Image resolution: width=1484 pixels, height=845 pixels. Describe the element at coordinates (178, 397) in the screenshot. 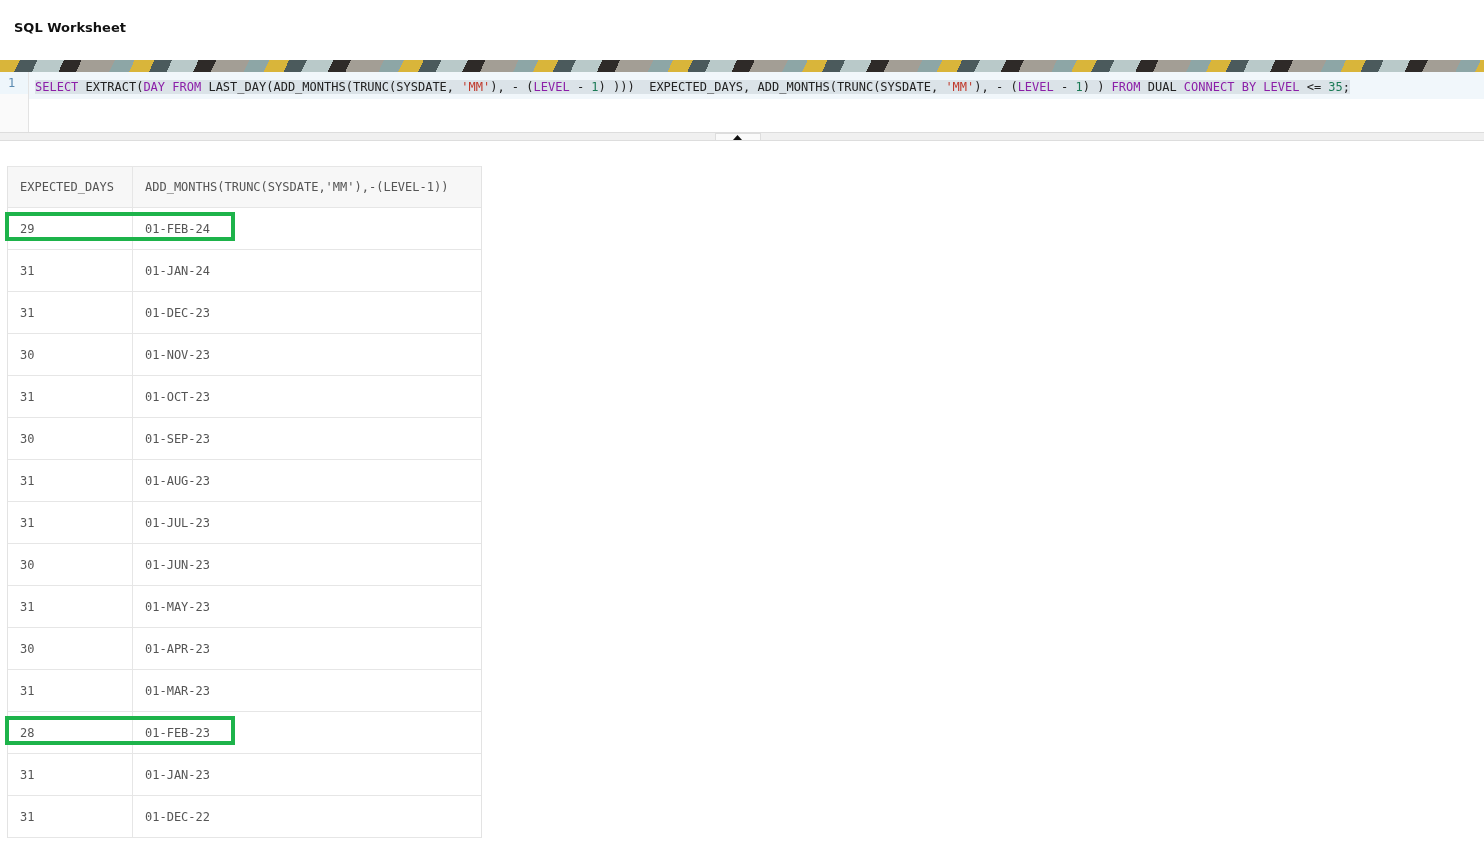

I see `table-cell-text: 01-OCT-23` at that location.